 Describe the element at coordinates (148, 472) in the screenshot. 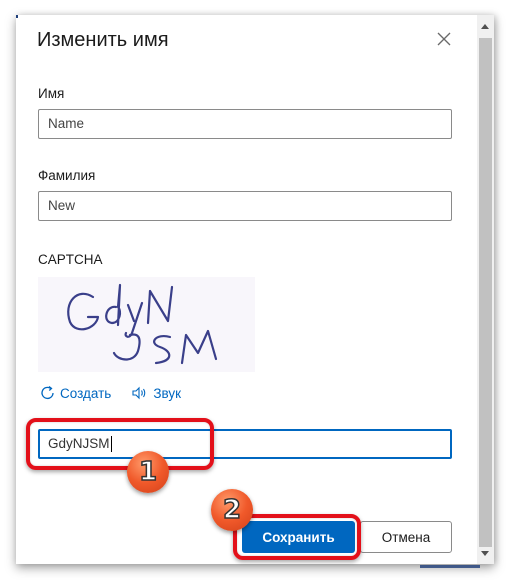

I see `step-badge-1: 1` at that location.